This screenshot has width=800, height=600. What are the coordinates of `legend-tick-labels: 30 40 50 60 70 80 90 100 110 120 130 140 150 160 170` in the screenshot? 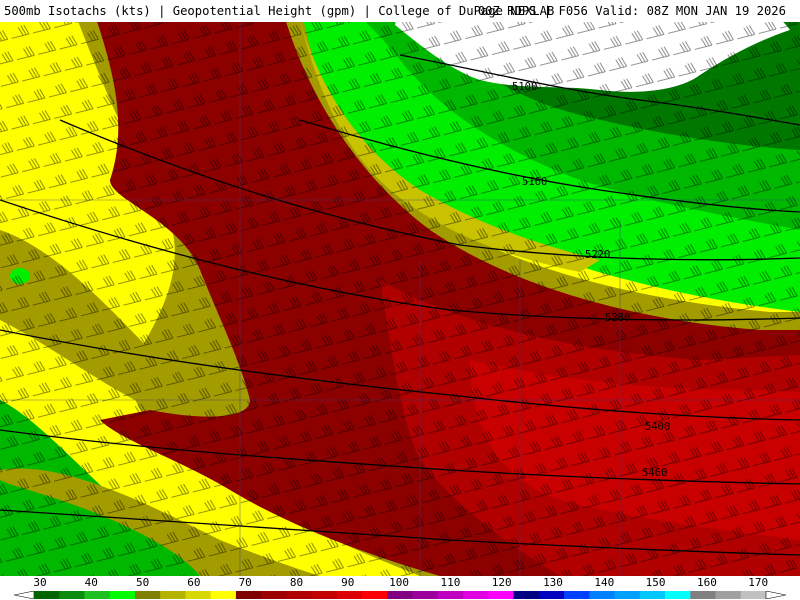 It's located at (400, 583).